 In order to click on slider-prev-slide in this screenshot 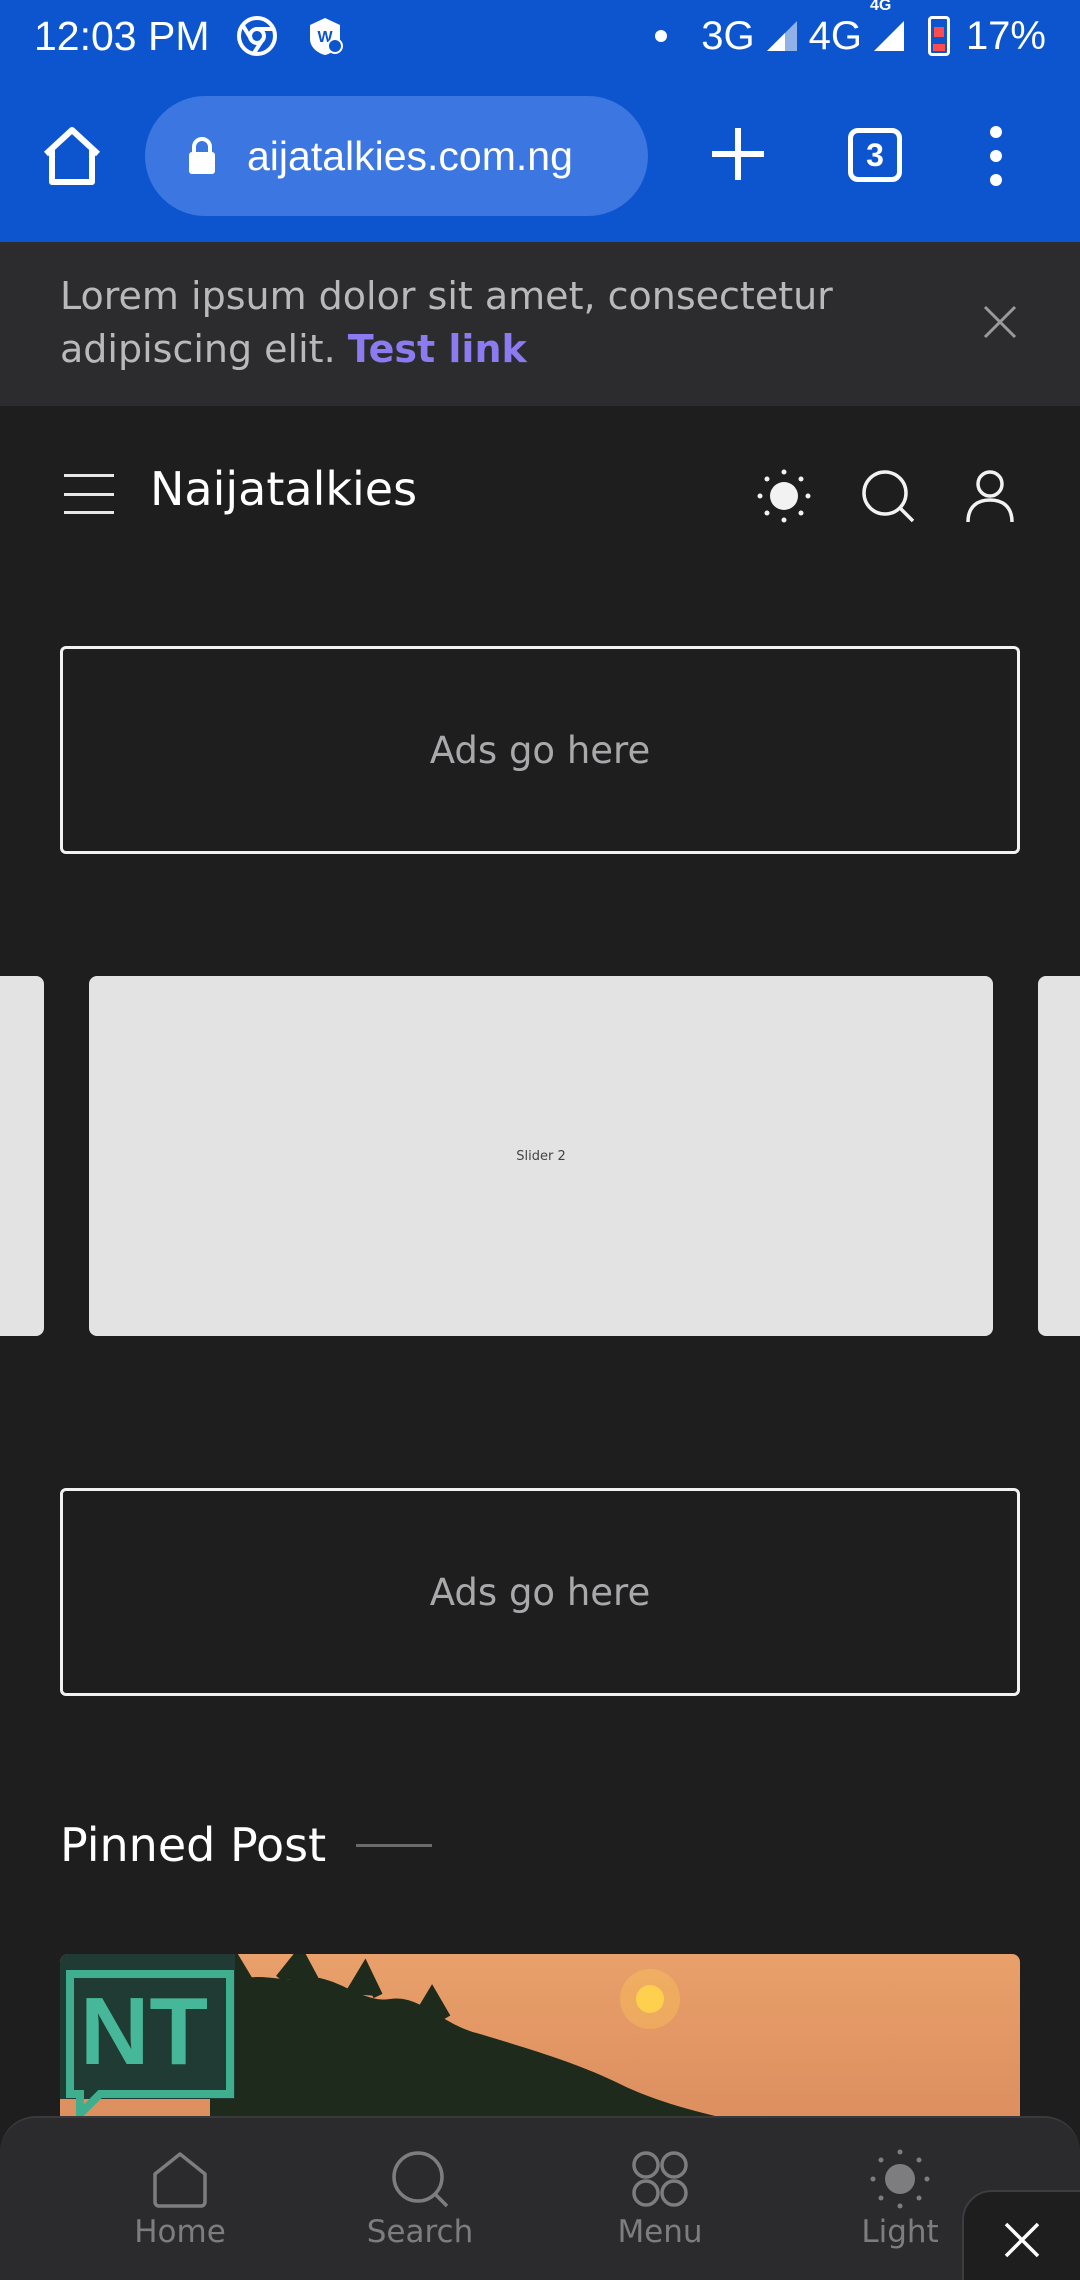, I will do `click(22, 1156)`.